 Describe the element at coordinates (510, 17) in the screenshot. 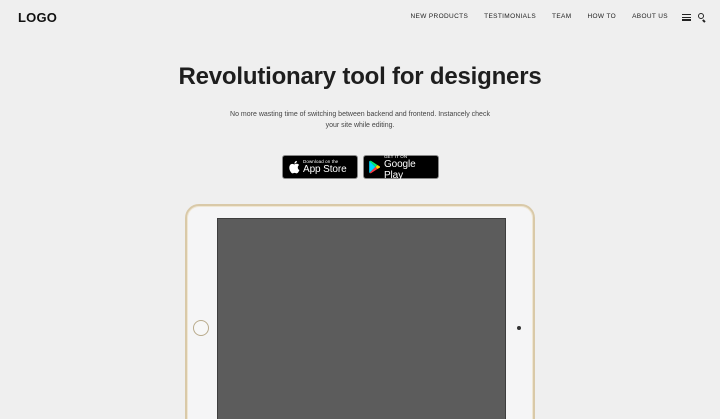

I see `nav-testimonials: TESTIMONIALS` at that location.